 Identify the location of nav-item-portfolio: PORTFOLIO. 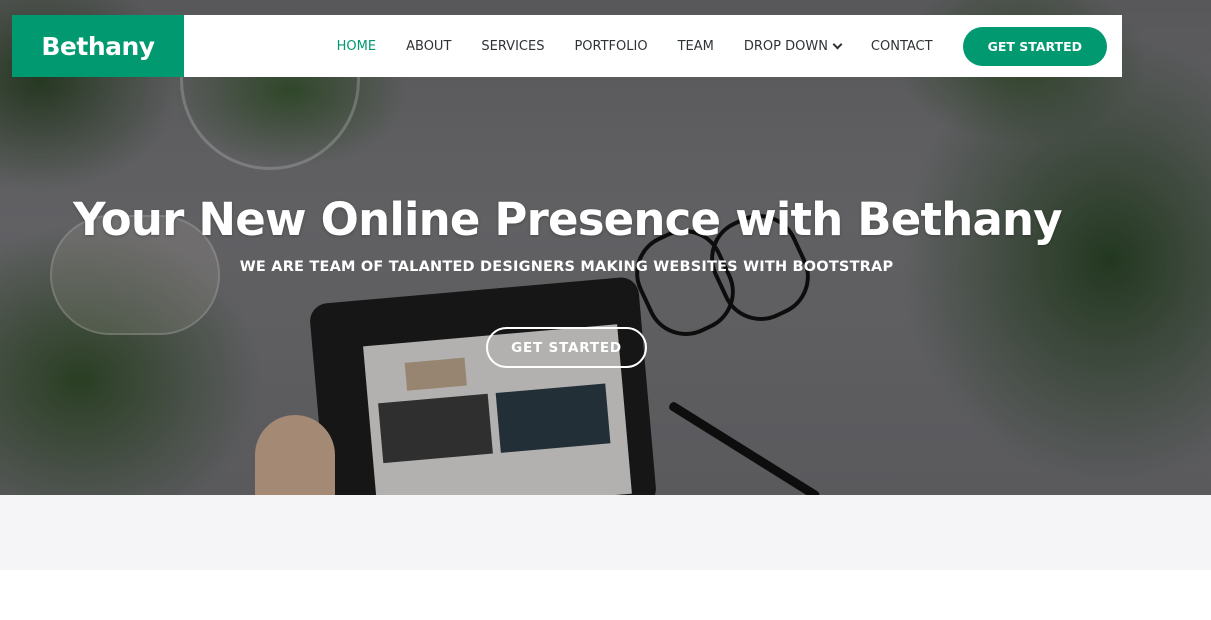
(610, 46).